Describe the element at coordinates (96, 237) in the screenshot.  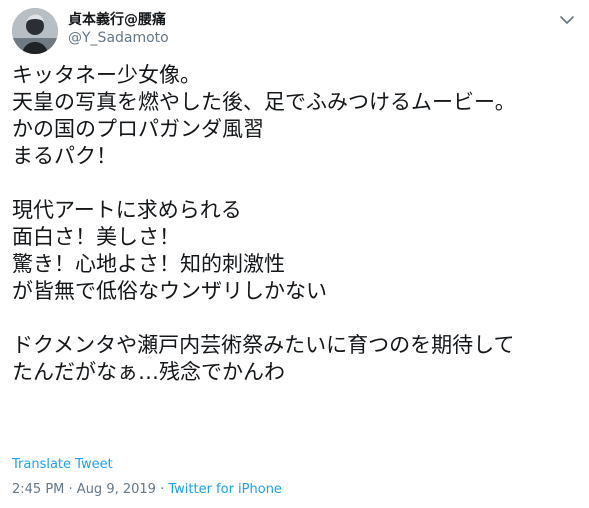
I see `tweet-line: 面白さ！美しさ！` at that location.